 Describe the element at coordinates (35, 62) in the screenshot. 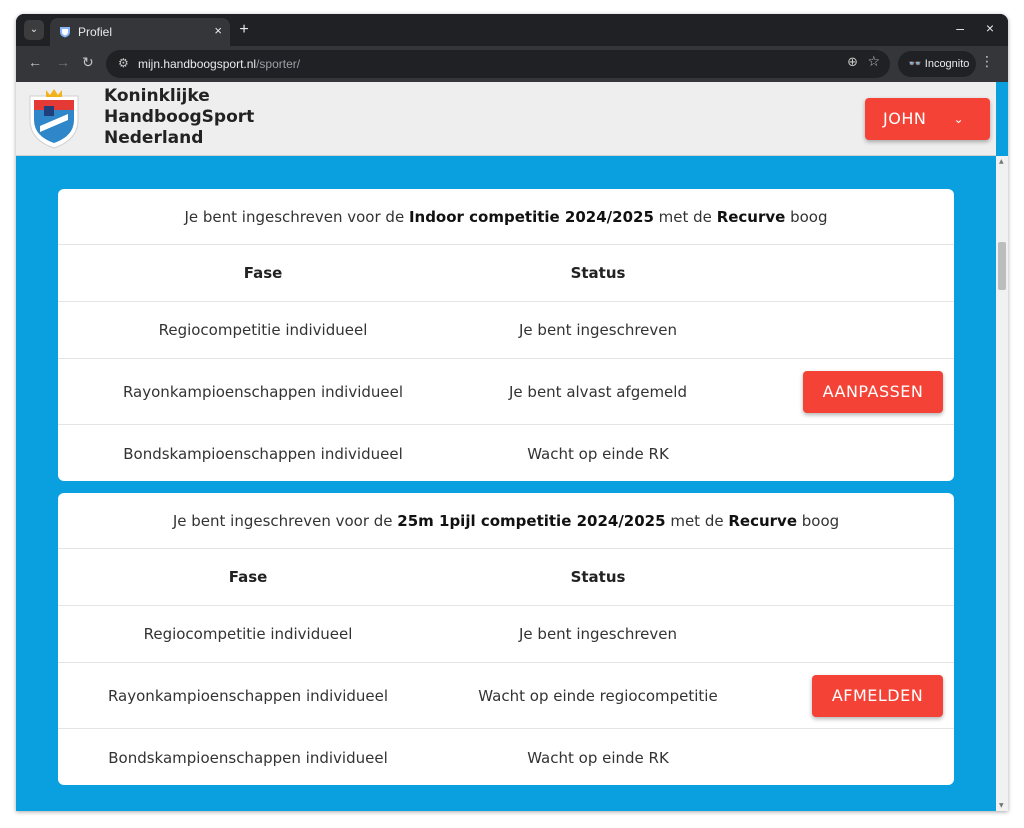

I see `back-icon: ←` at that location.